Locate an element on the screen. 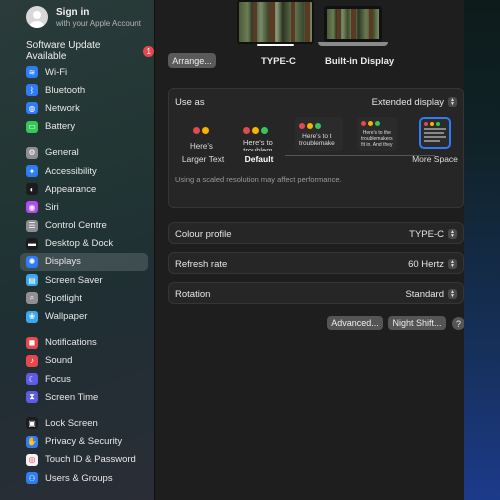 The height and width of the screenshot is (500, 500). refresh-rate-popup: 60 Hertz ▲ ▼ is located at coordinates (432, 264).